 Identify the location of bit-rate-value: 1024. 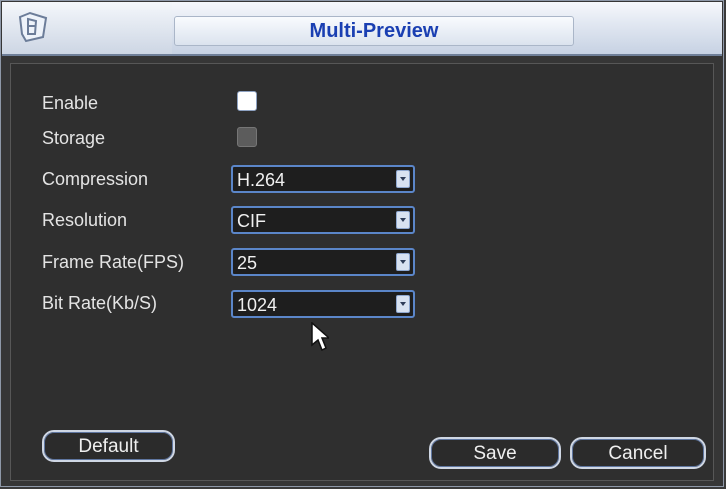
(257, 305).